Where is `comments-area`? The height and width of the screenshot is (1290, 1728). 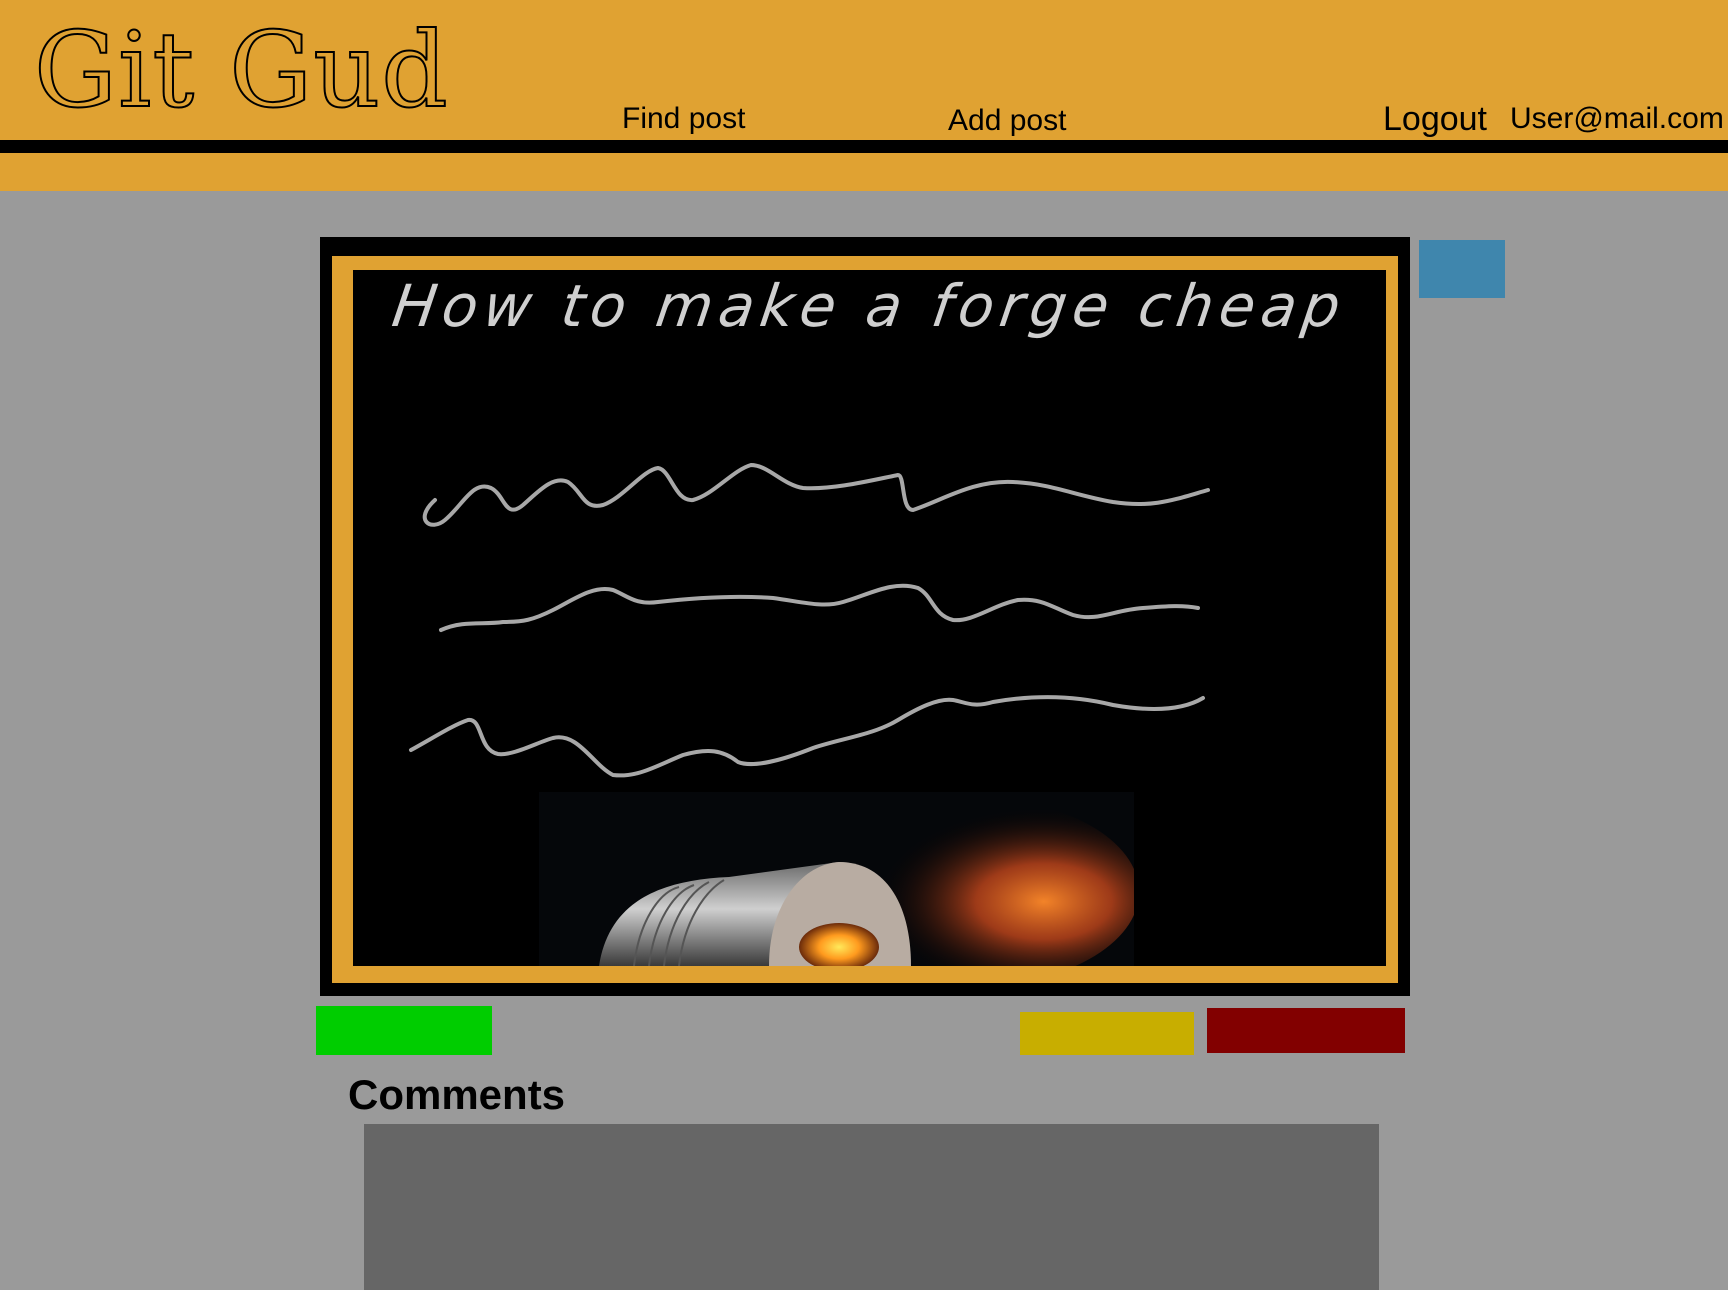
comments-area is located at coordinates (871, 1207).